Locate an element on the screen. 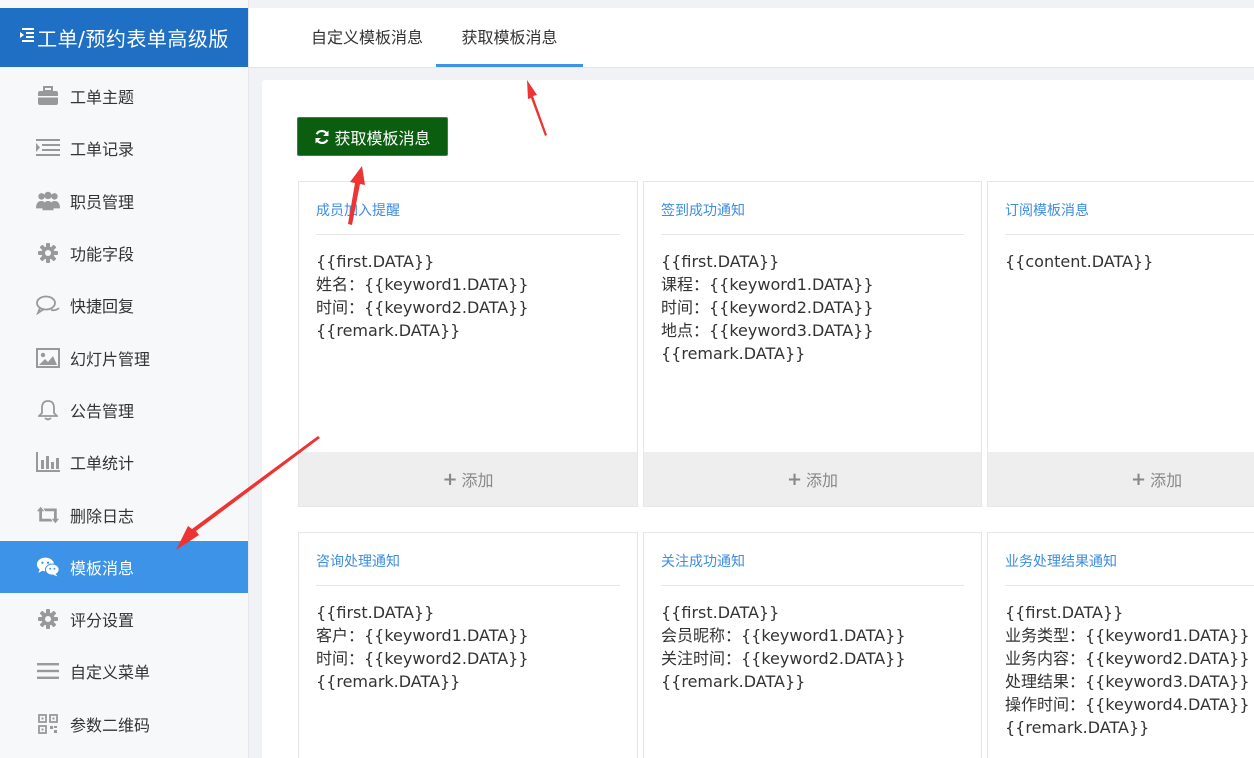 The width and height of the screenshot is (1254, 758). template-content: {{content.DATA}} is located at coordinates (1079, 261).